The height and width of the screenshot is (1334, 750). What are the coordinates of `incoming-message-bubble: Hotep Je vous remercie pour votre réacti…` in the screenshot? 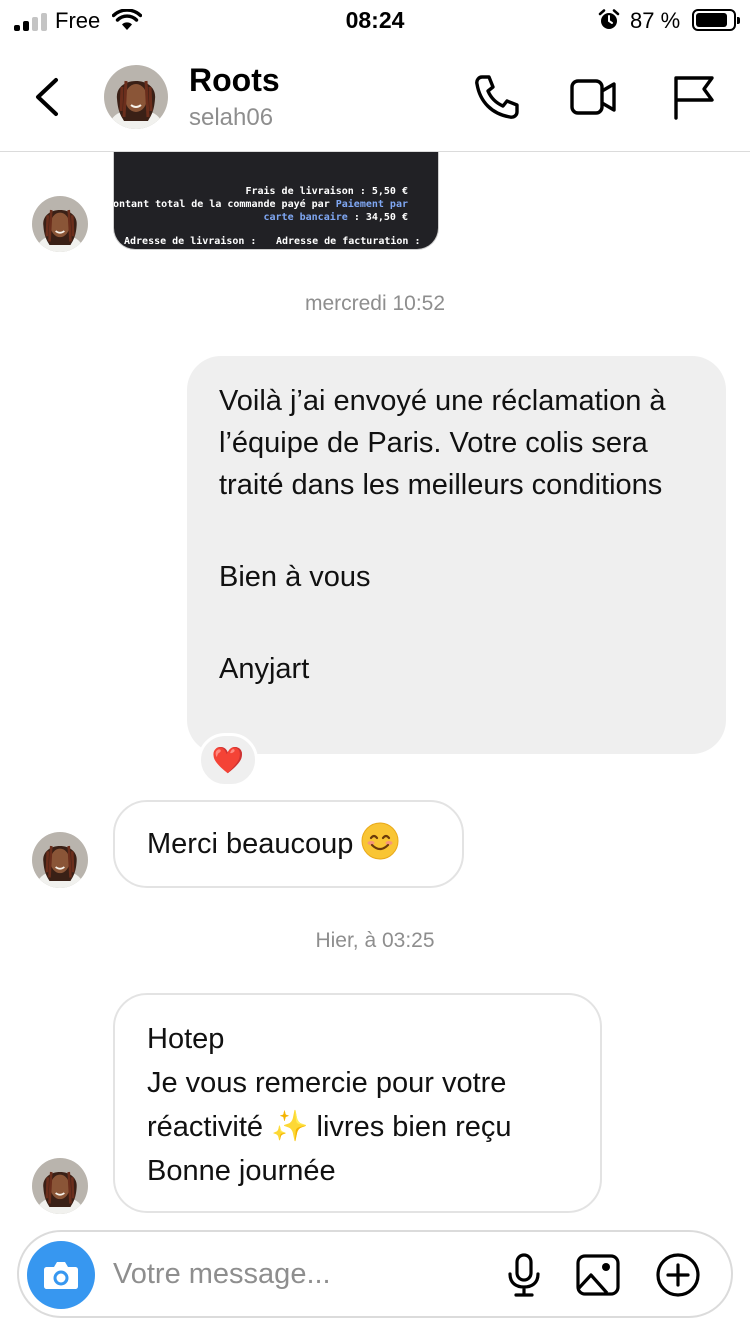 It's located at (357, 1103).